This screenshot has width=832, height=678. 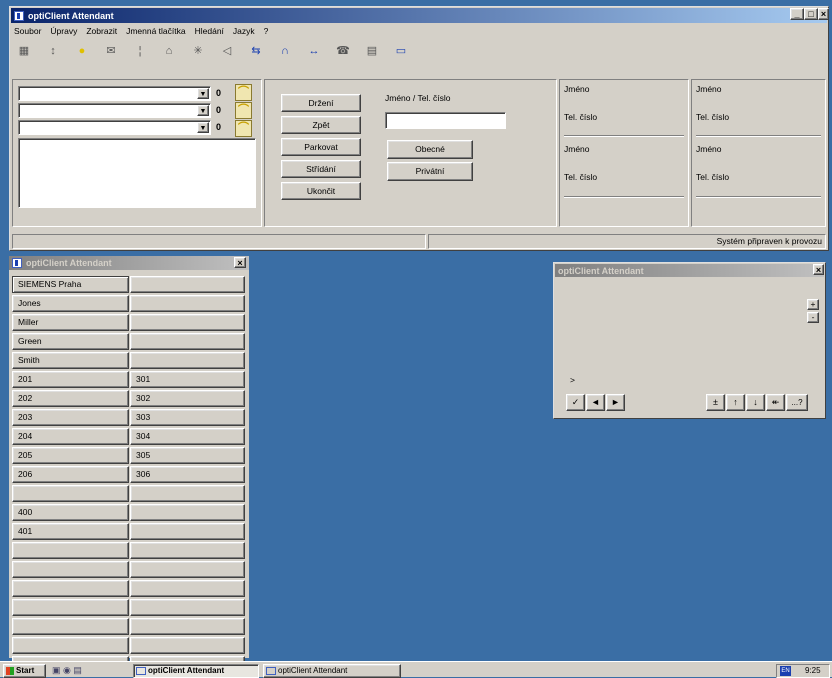 What do you see at coordinates (813, 317) in the screenshot?
I see `scroll-down-button: -` at bounding box center [813, 317].